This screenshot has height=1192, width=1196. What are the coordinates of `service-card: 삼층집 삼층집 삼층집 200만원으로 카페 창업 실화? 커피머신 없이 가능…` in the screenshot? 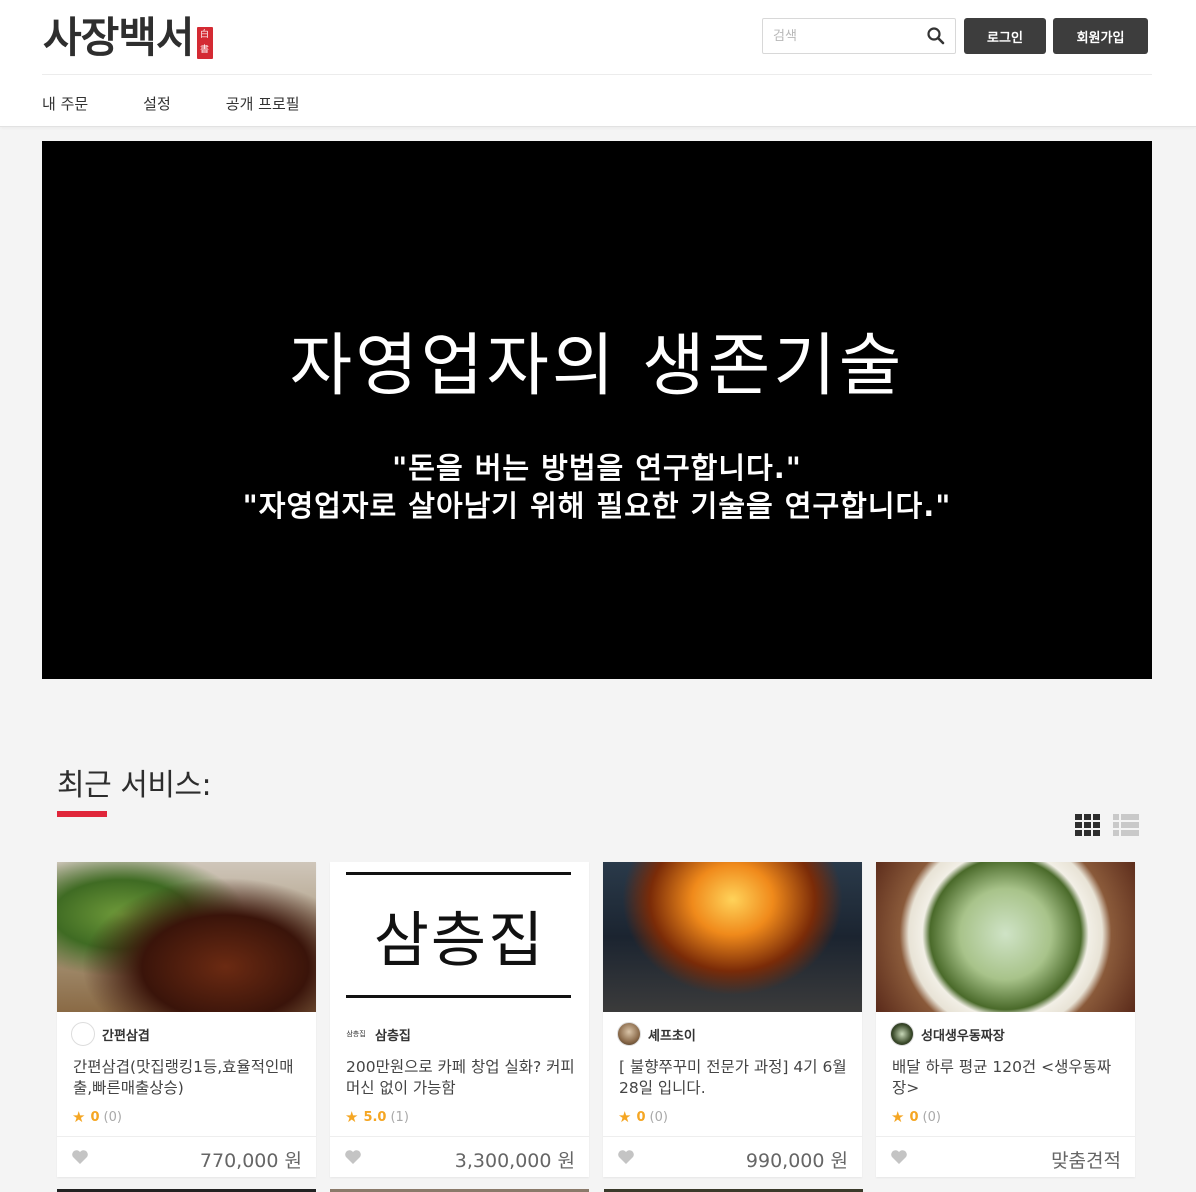 It's located at (459, 1019).